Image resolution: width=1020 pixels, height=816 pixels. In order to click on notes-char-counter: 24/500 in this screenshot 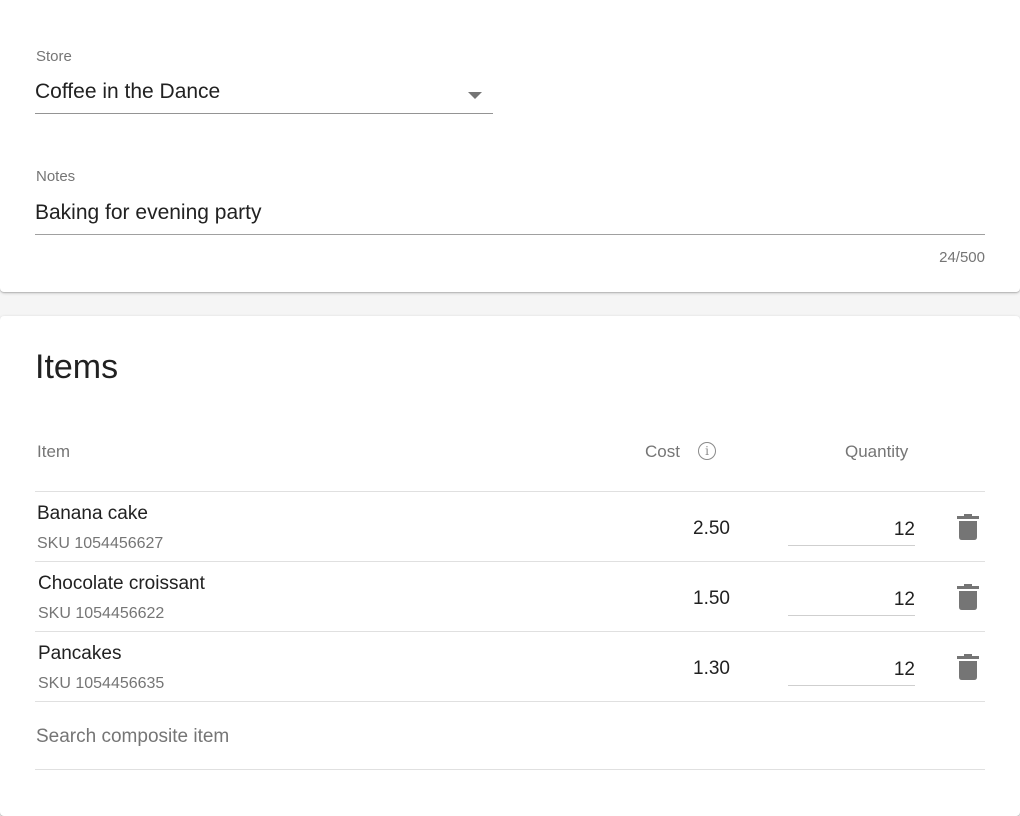, I will do `click(962, 257)`.